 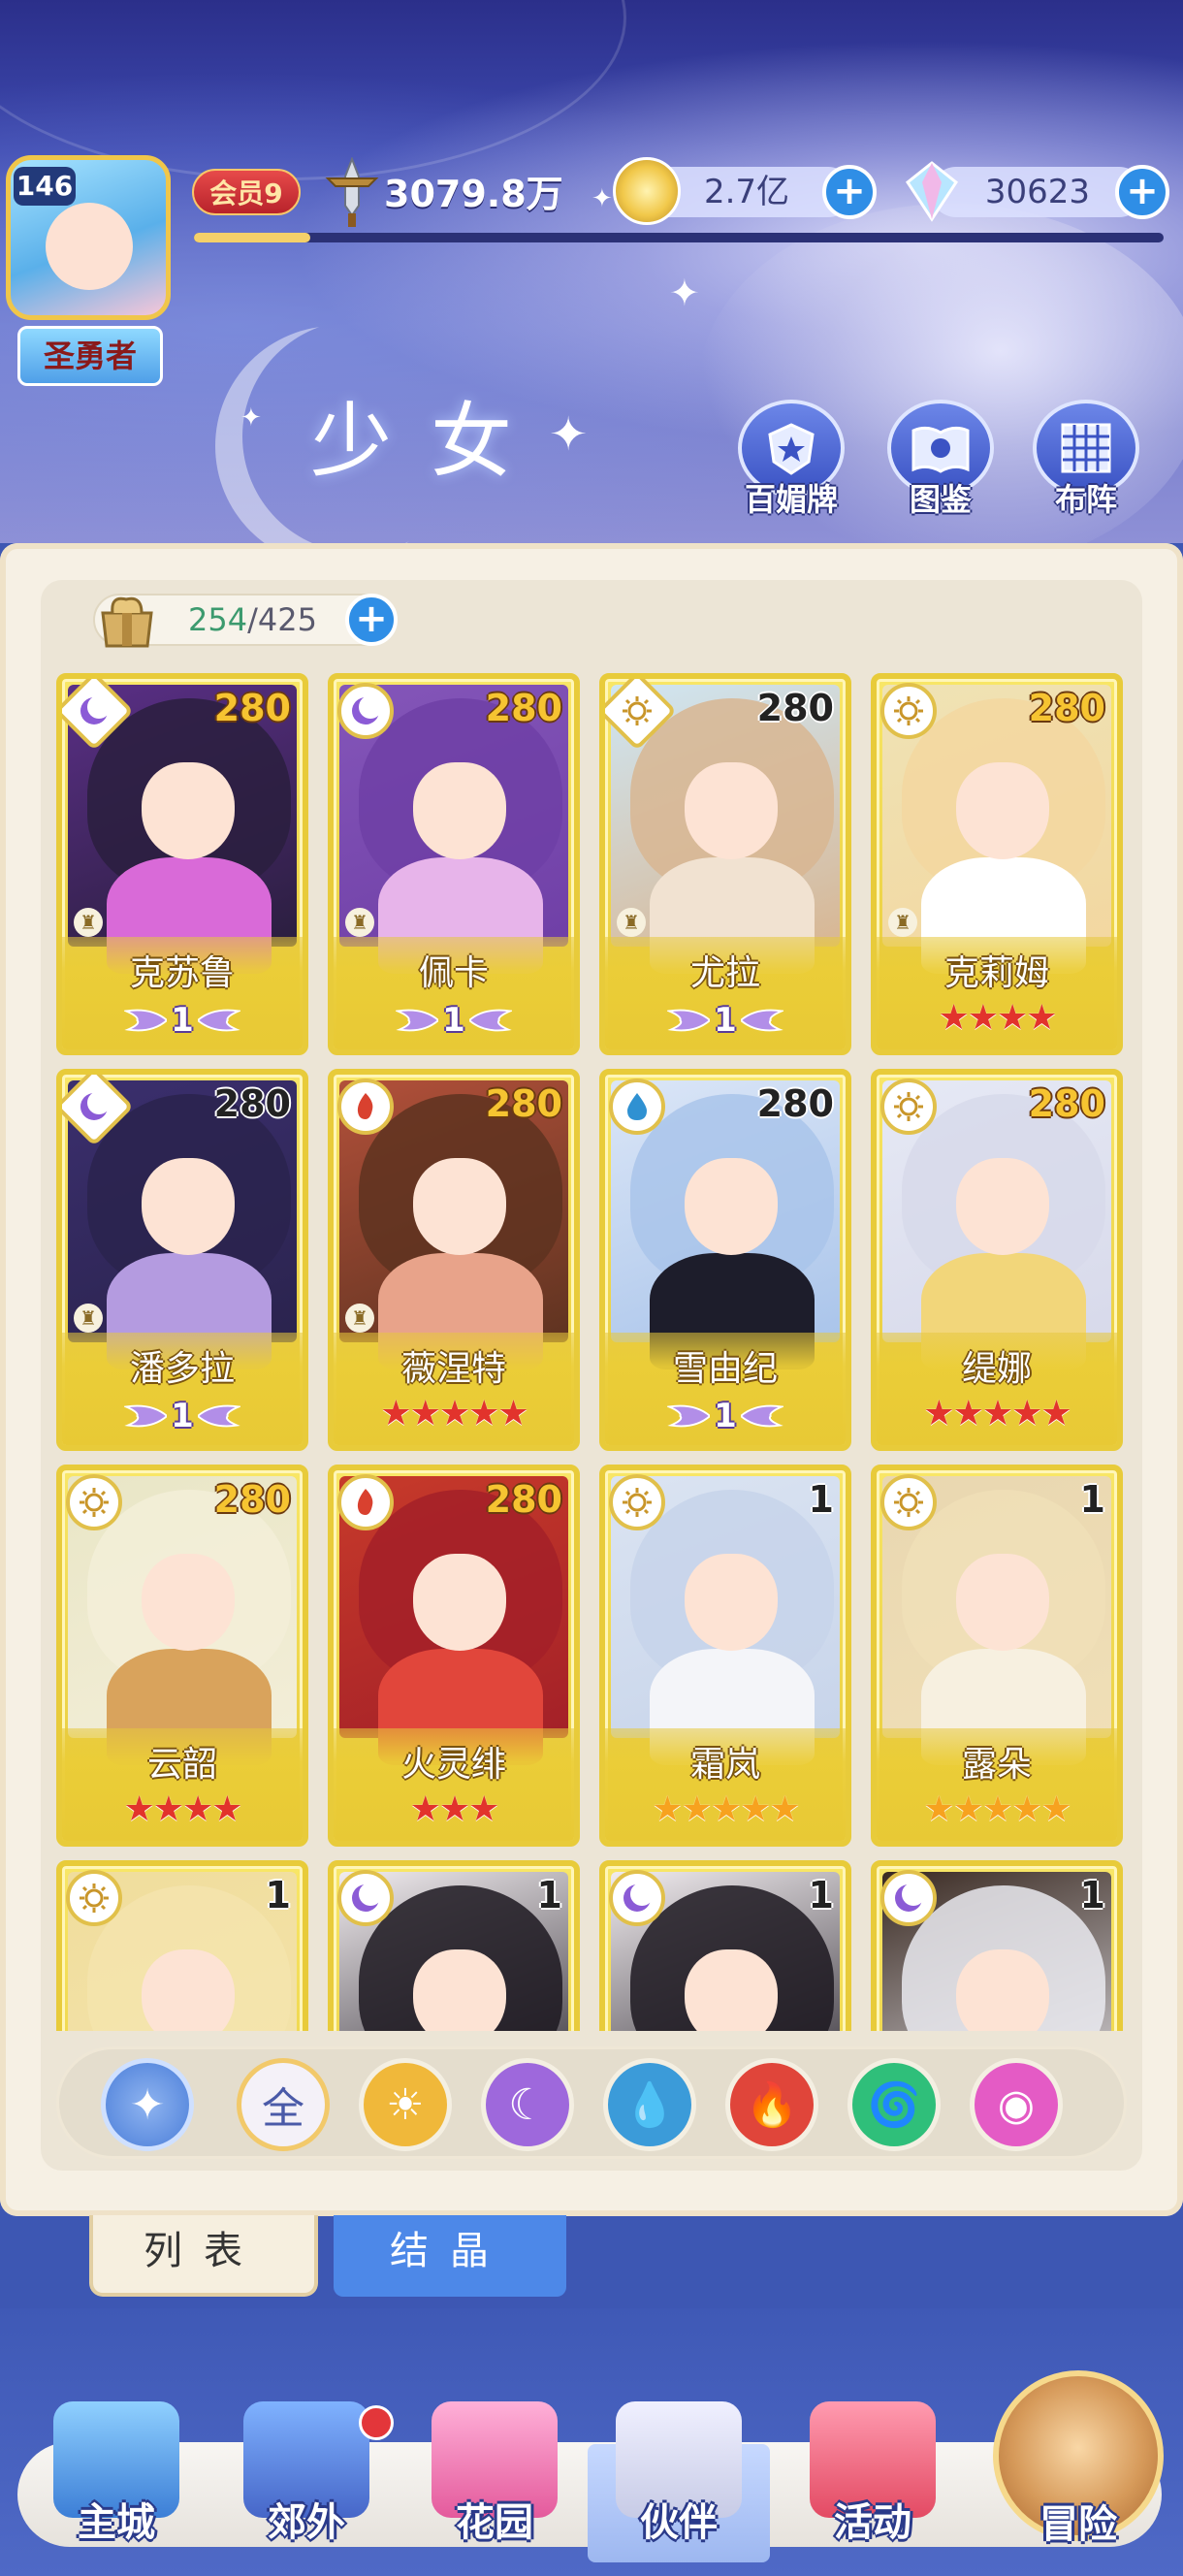 I want to click on nav-gift: 活动, so click(x=872, y=2479).